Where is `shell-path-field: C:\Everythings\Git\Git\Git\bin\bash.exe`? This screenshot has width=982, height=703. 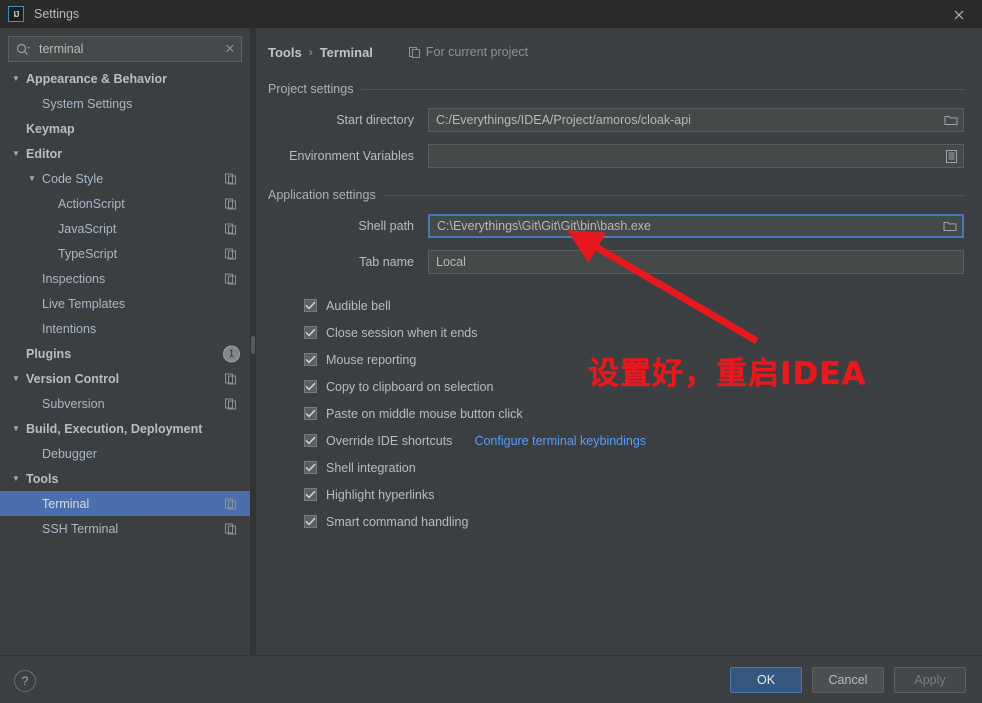
shell-path-field: C:\Everythings\Git\Git\Git\bin\bash.exe is located at coordinates (696, 226).